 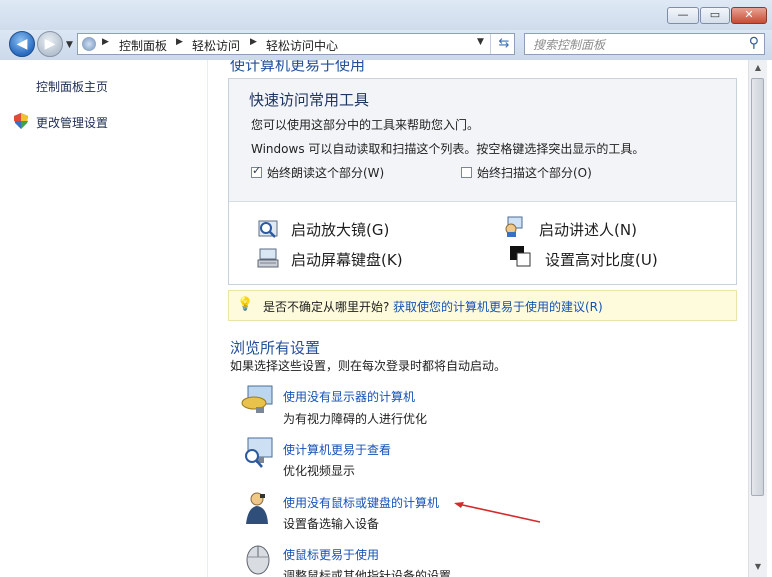 I want to click on quick-access-scan-description: Windows 可以自动读取和扫描这个列表。按空格键选择突出显示的工具。, so click(x=448, y=149).